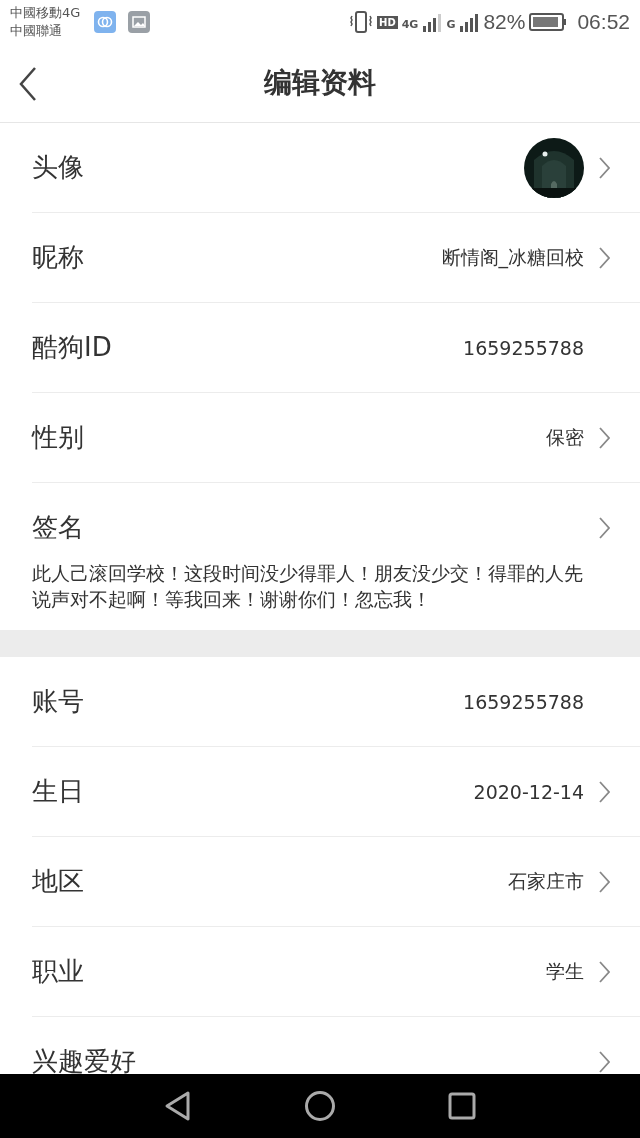 This screenshot has width=640, height=1138. What do you see at coordinates (308, 586) in the screenshot?
I see `signature-text: 此人己滚回学校！这段时间没少得罪人！朋友没少交！得罪的人先说声对不起啊！等我回来！谢谢你们！忽忘我！` at bounding box center [308, 586].